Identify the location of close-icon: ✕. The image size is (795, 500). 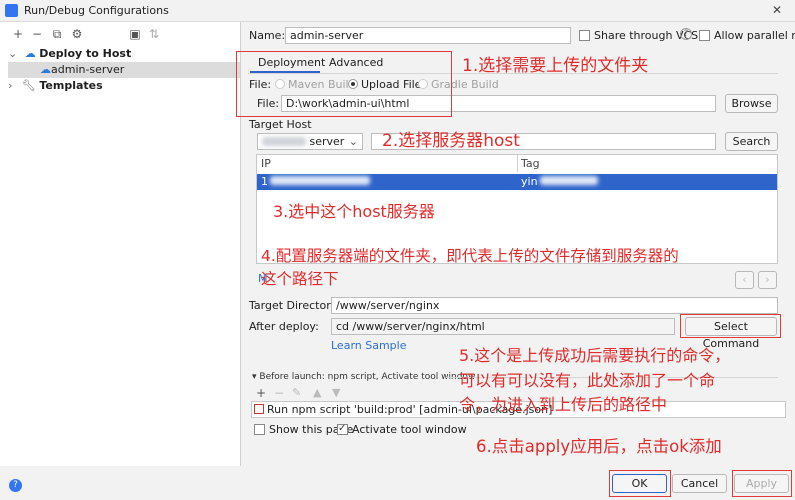
(777, 10).